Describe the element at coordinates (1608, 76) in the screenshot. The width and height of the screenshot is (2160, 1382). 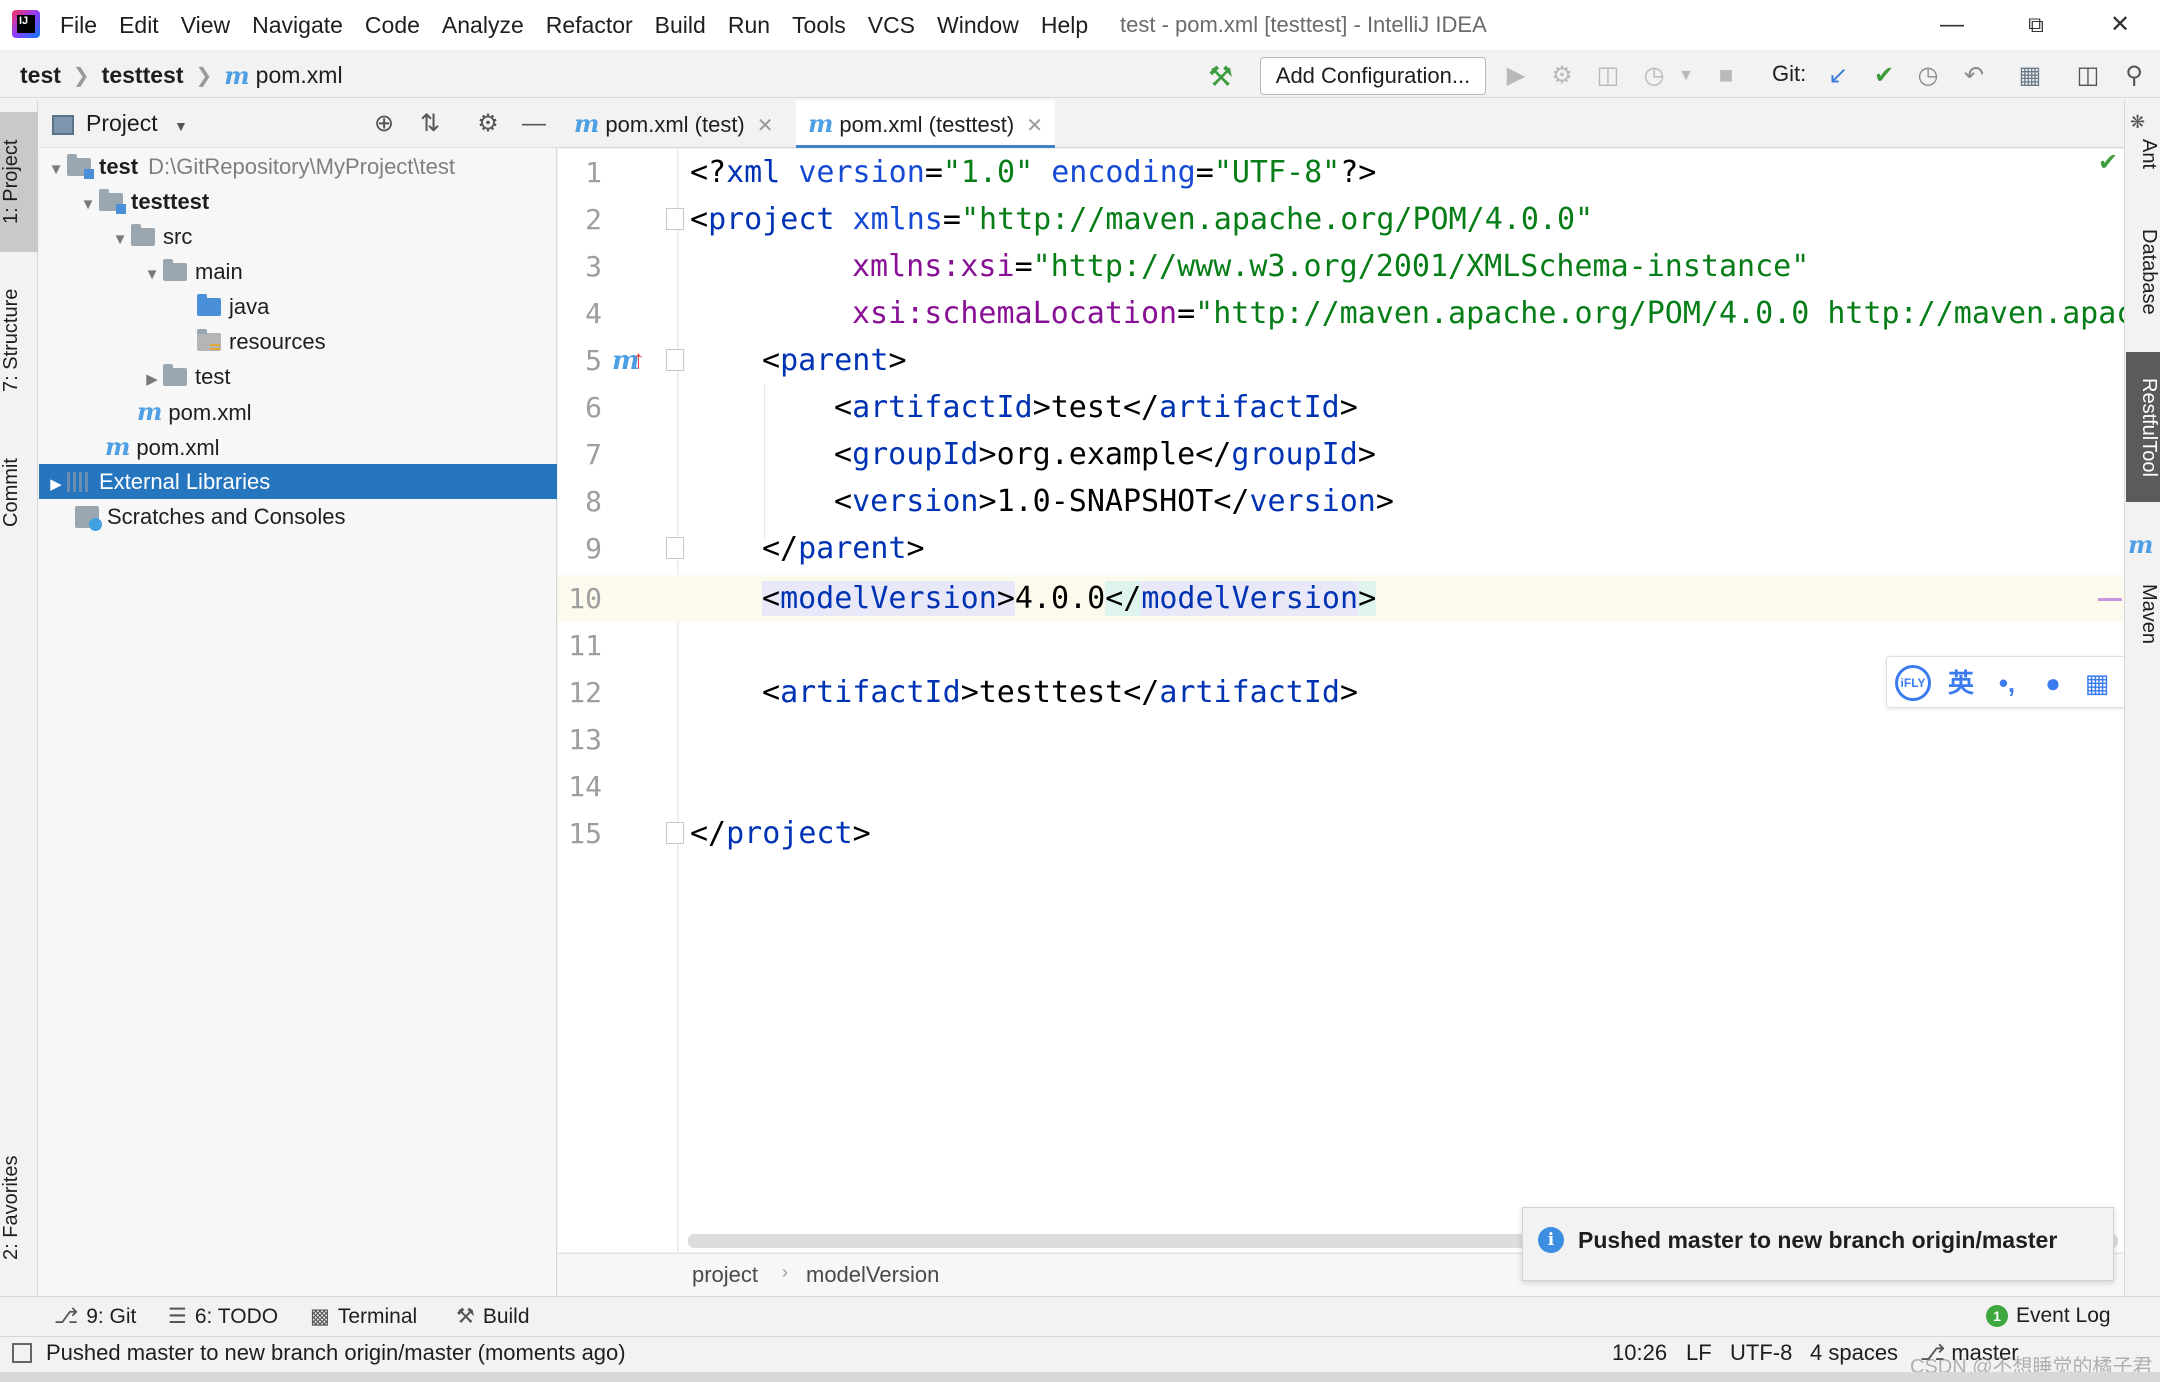
I see `coverage-icon: ◫` at that location.